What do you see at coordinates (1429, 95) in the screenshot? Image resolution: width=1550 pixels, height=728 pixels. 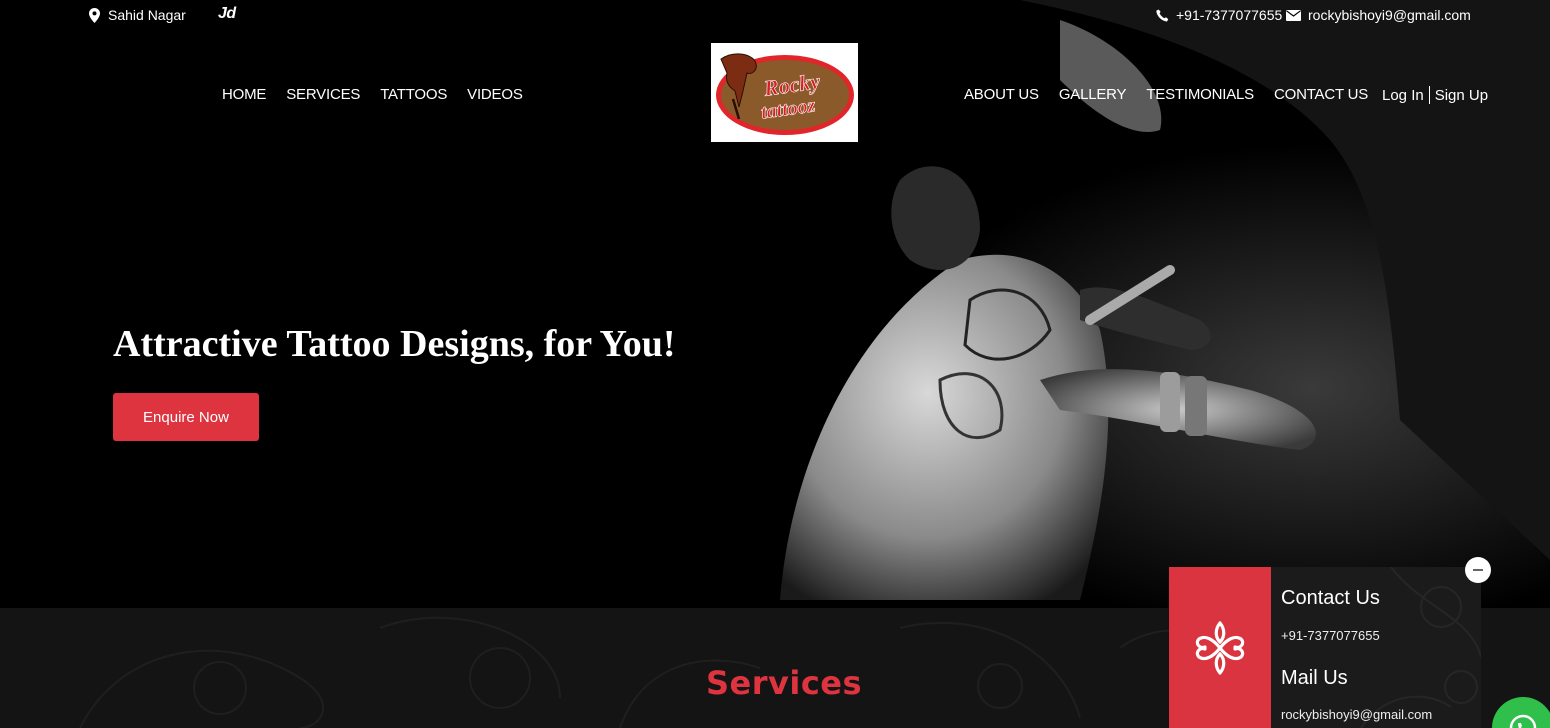 I see `auth-separator` at bounding box center [1429, 95].